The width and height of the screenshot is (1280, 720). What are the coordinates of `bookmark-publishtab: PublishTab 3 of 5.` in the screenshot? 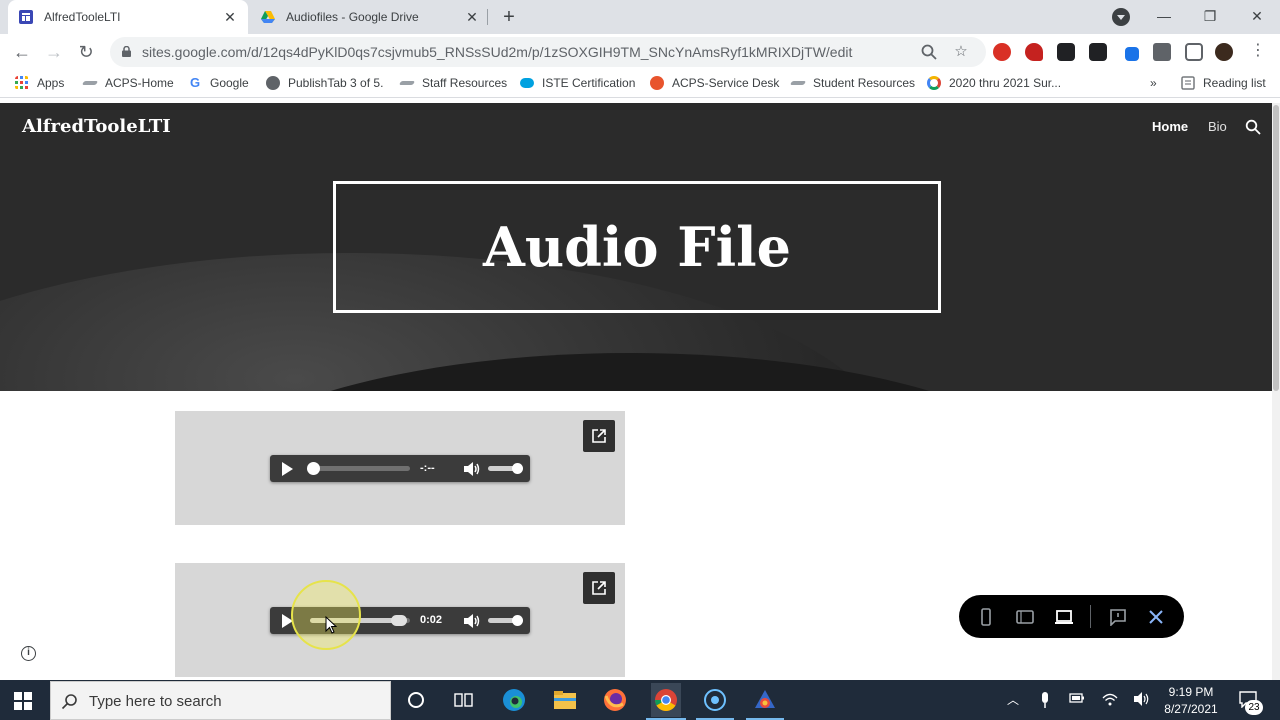 It's located at (324, 83).